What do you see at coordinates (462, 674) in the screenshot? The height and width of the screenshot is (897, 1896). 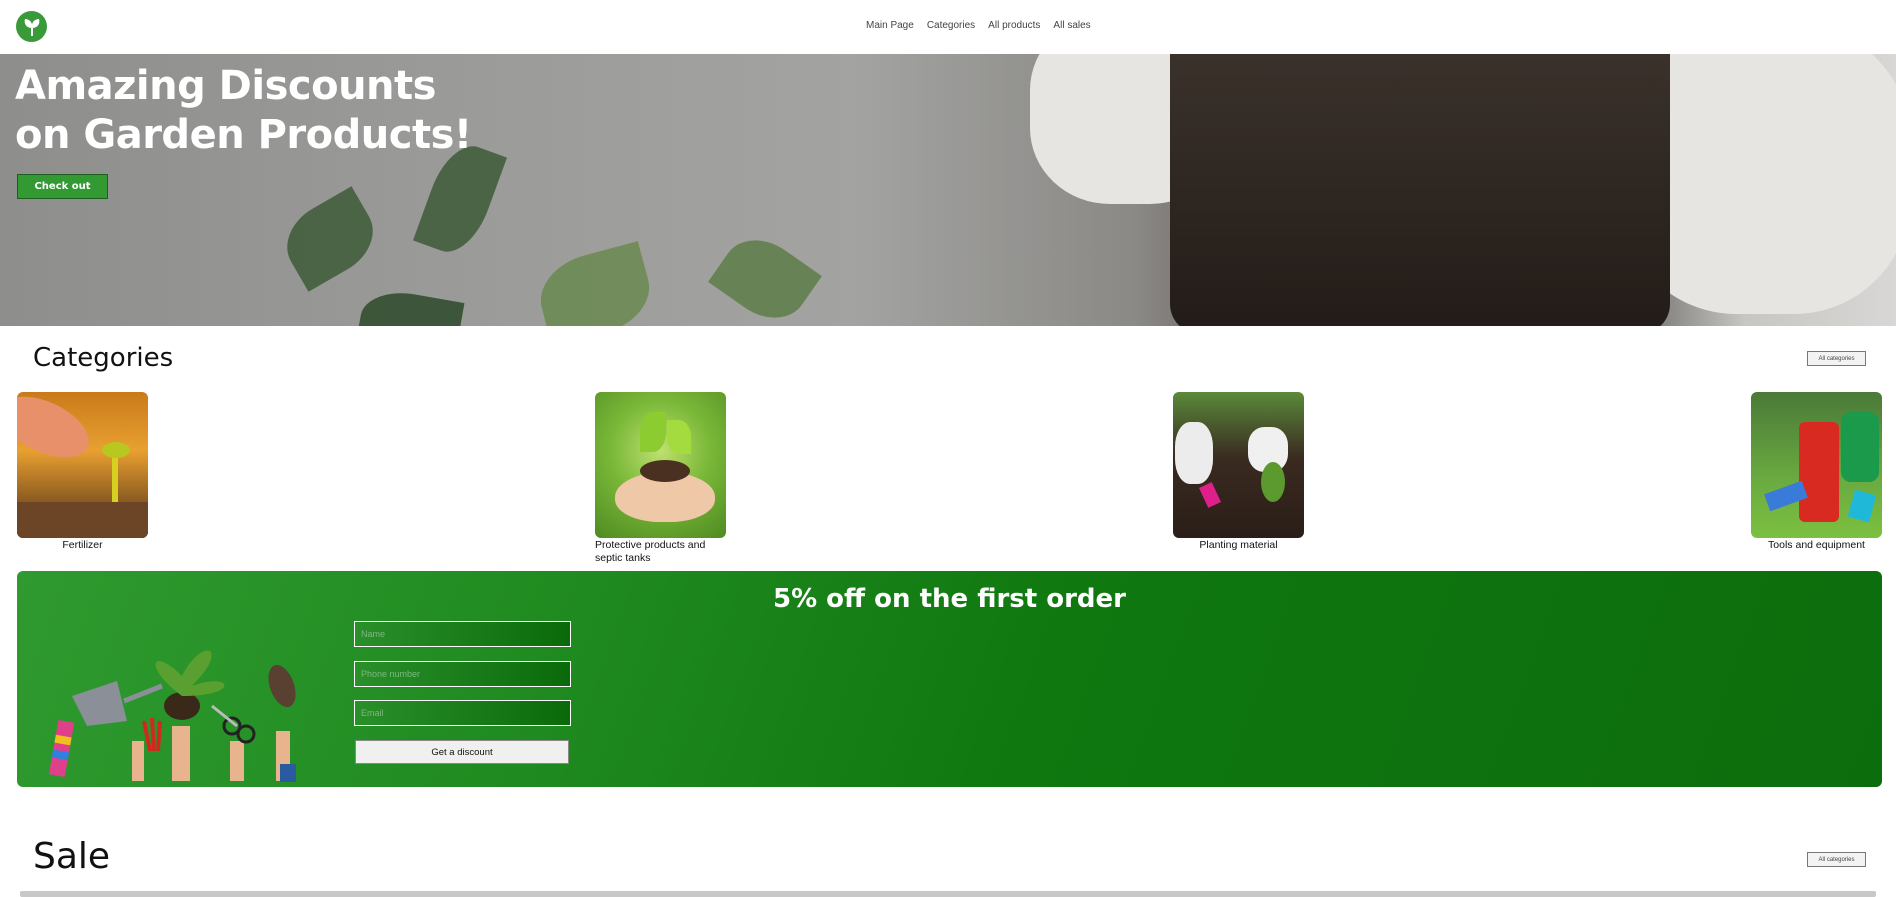 I see `phone-number-input` at bounding box center [462, 674].